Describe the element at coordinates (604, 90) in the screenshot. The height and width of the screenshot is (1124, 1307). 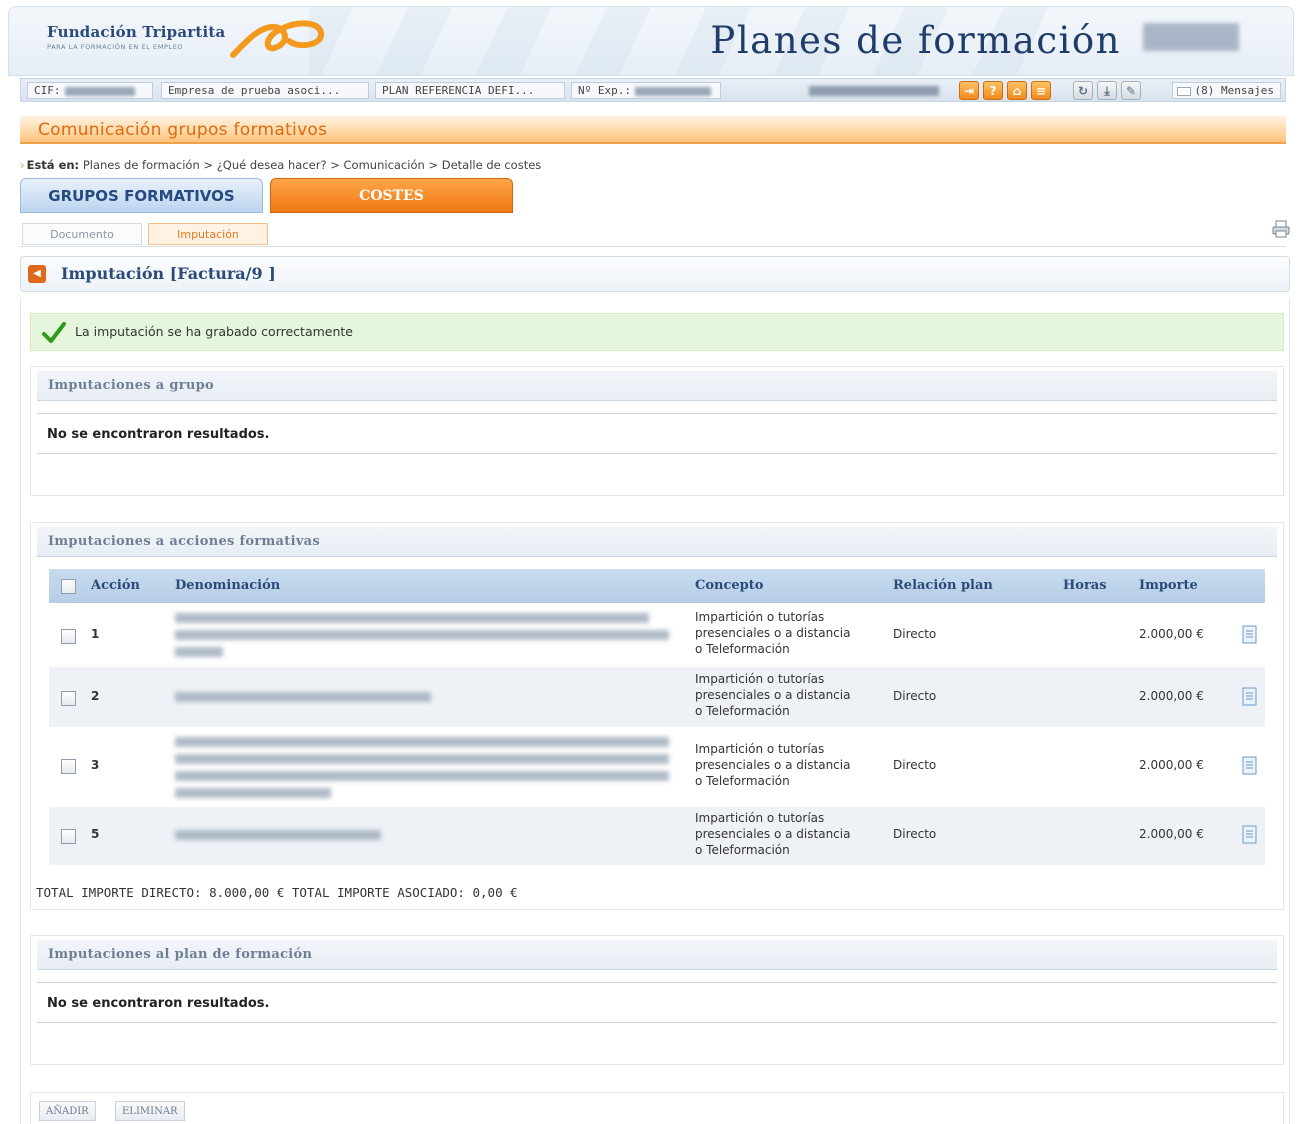
I see `exp-label: Nº Exp.:` at that location.